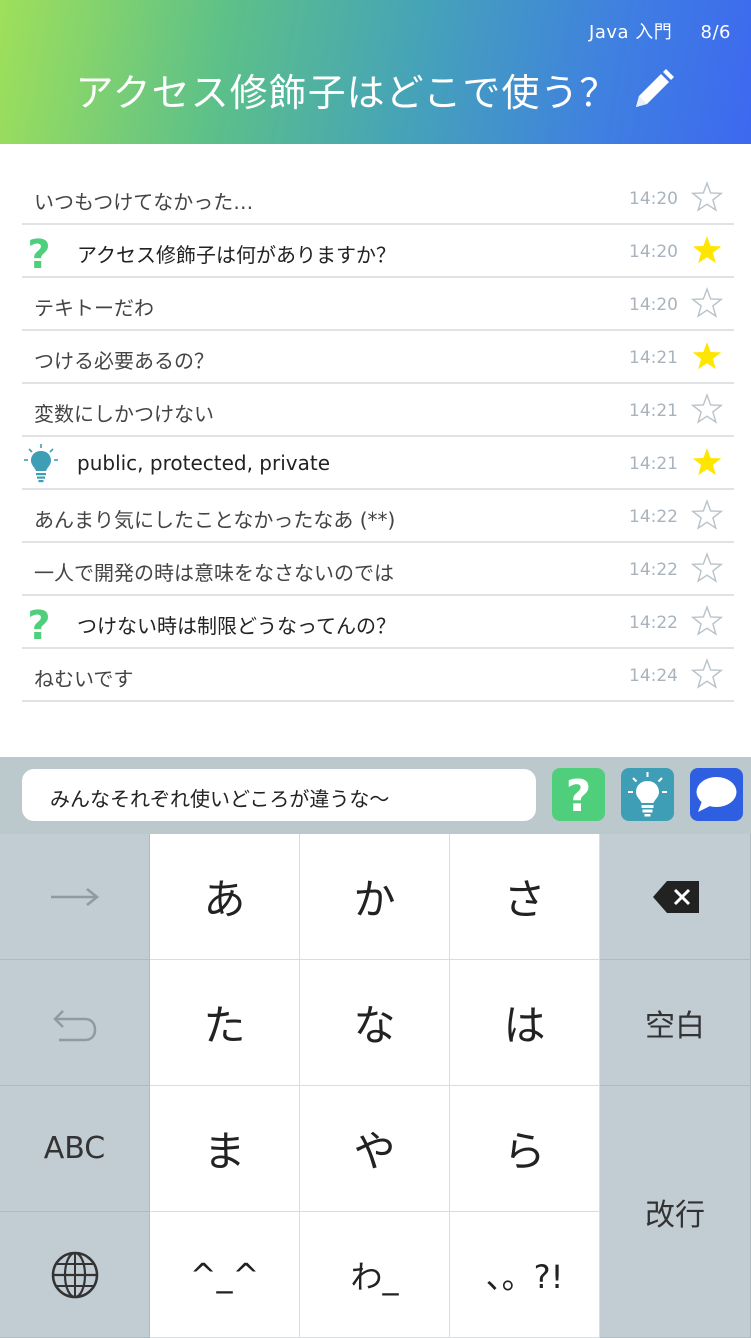  What do you see at coordinates (631, 32) in the screenshot?
I see `course-name: Java 入門` at bounding box center [631, 32].